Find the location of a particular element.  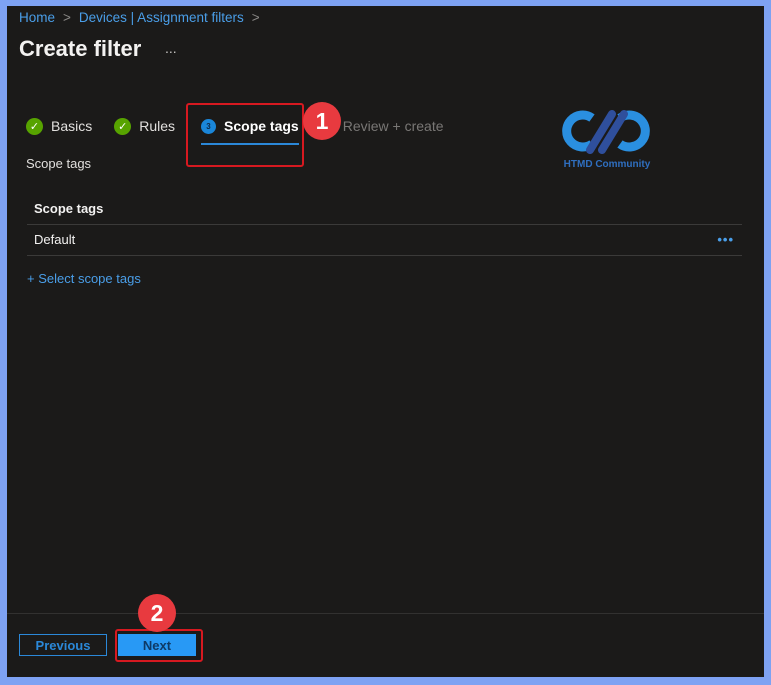

tab-review-create: Review + create is located at coordinates (393, 126).